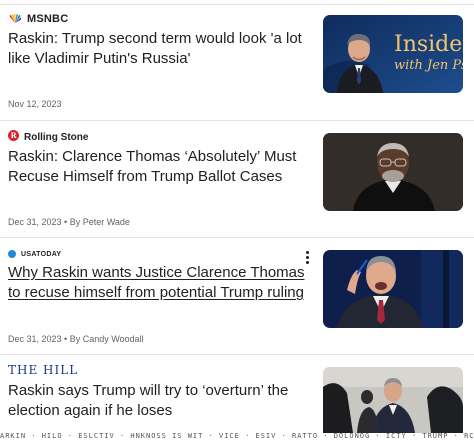 Image resolution: width=474 pixels, height=440 pixels. Describe the element at coordinates (76, 339) in the screenshot. I see `article-meta: Dec 31, 2023 • By Candy Woodall` at that location.